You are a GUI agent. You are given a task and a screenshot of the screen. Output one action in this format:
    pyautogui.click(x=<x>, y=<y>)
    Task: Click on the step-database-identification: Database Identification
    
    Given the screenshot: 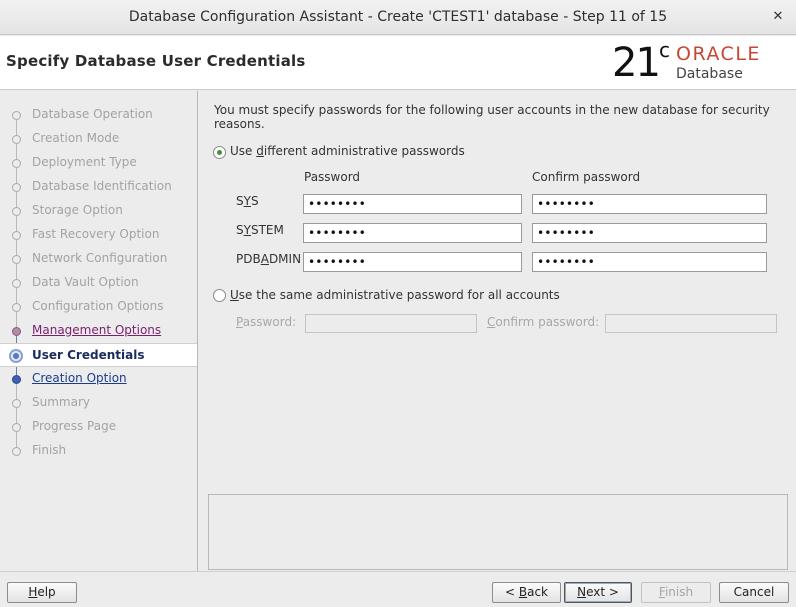 What is the action you would take?
    pyautogui.click(x=98, y=187)
    